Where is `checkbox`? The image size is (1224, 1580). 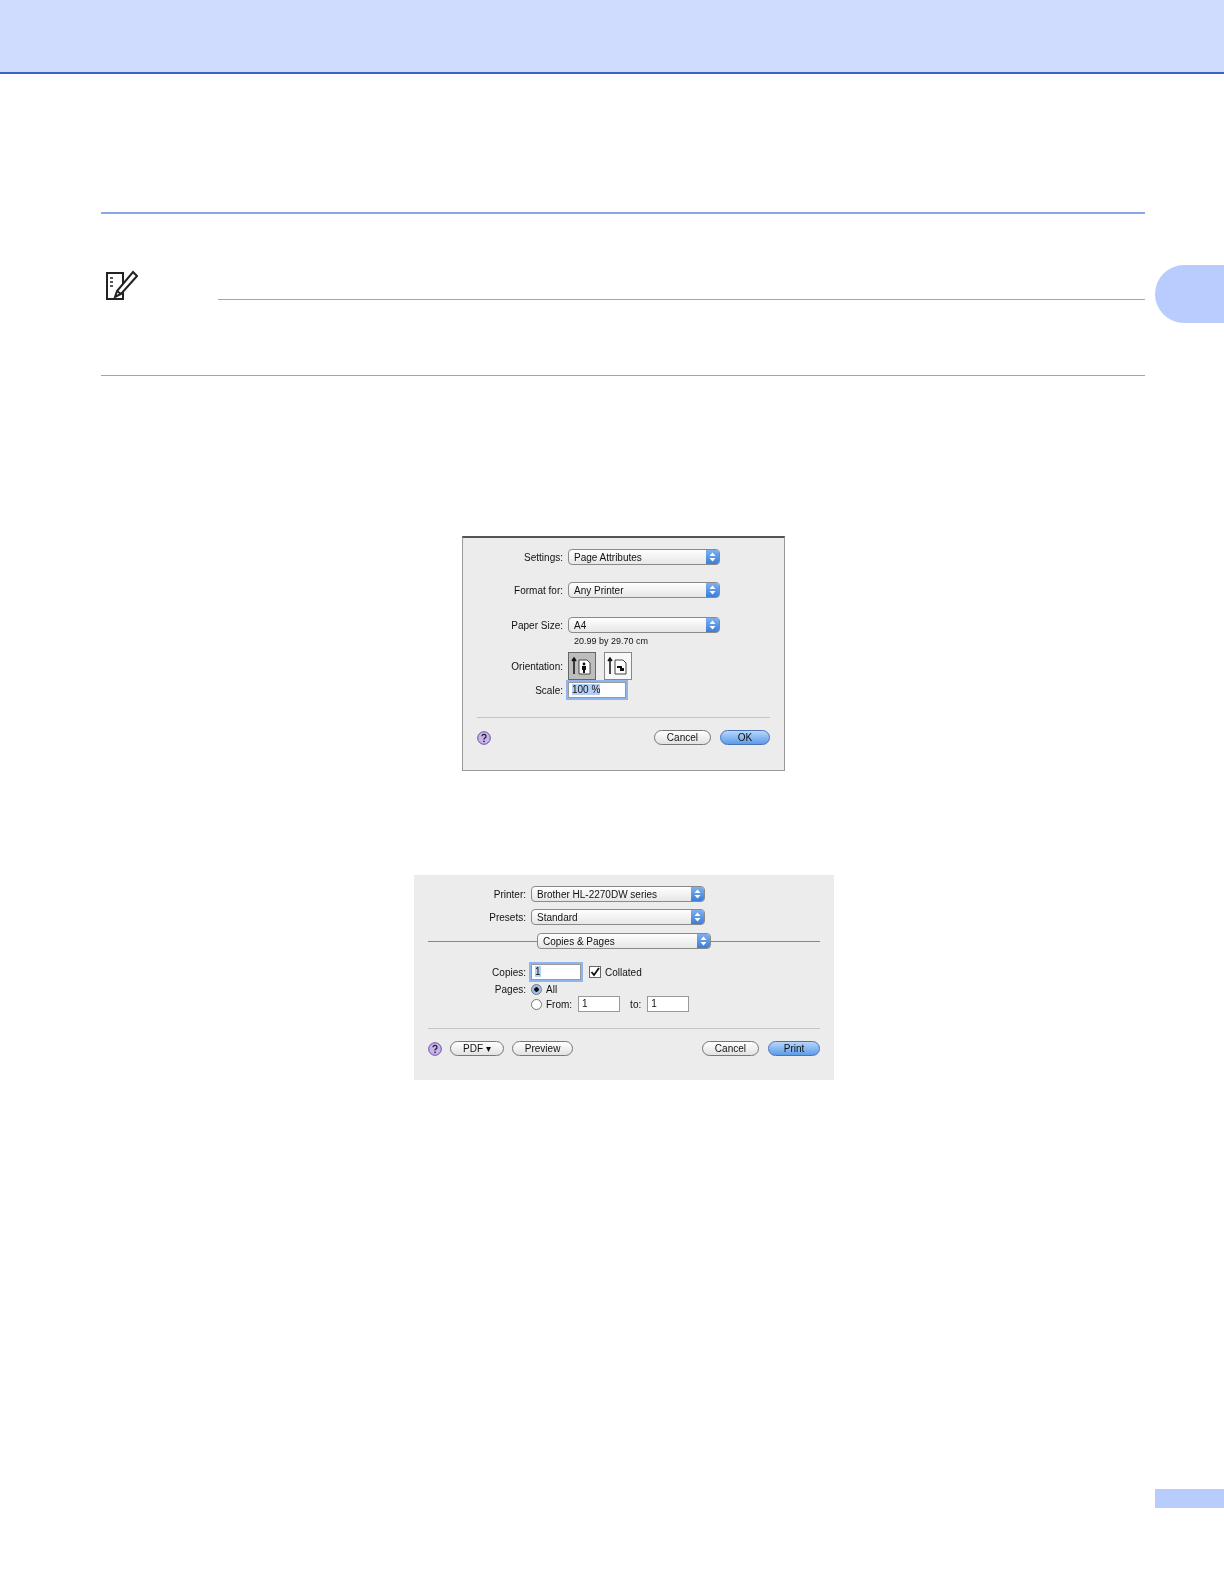 checkbox is located at coordinates (595, 972).